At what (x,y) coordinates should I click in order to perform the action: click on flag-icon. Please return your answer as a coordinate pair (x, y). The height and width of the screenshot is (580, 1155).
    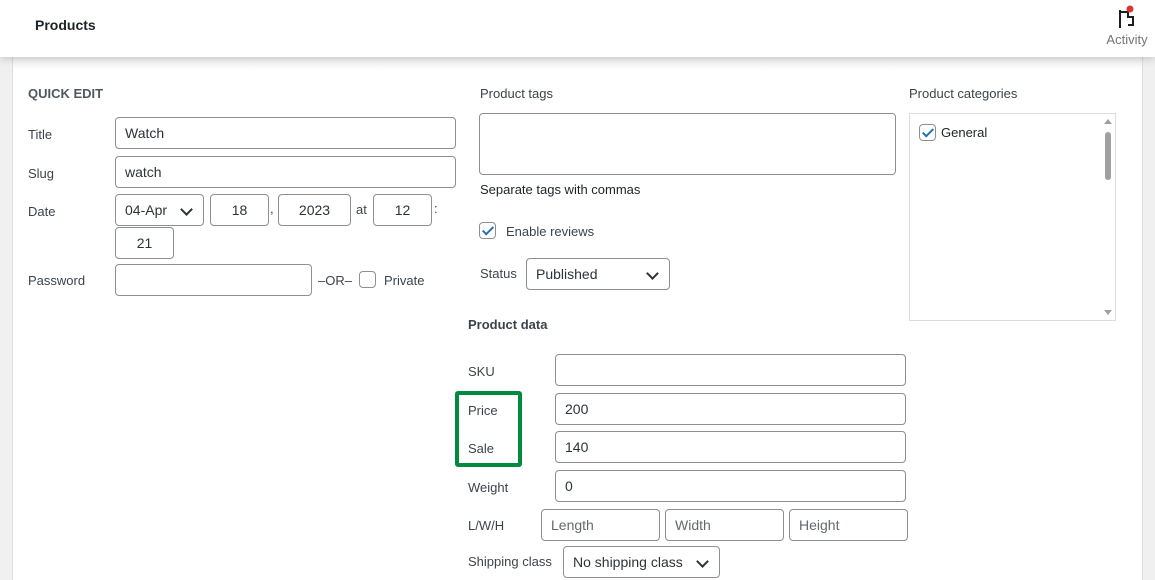
    Looking at the image, I should click on (1126, 16).